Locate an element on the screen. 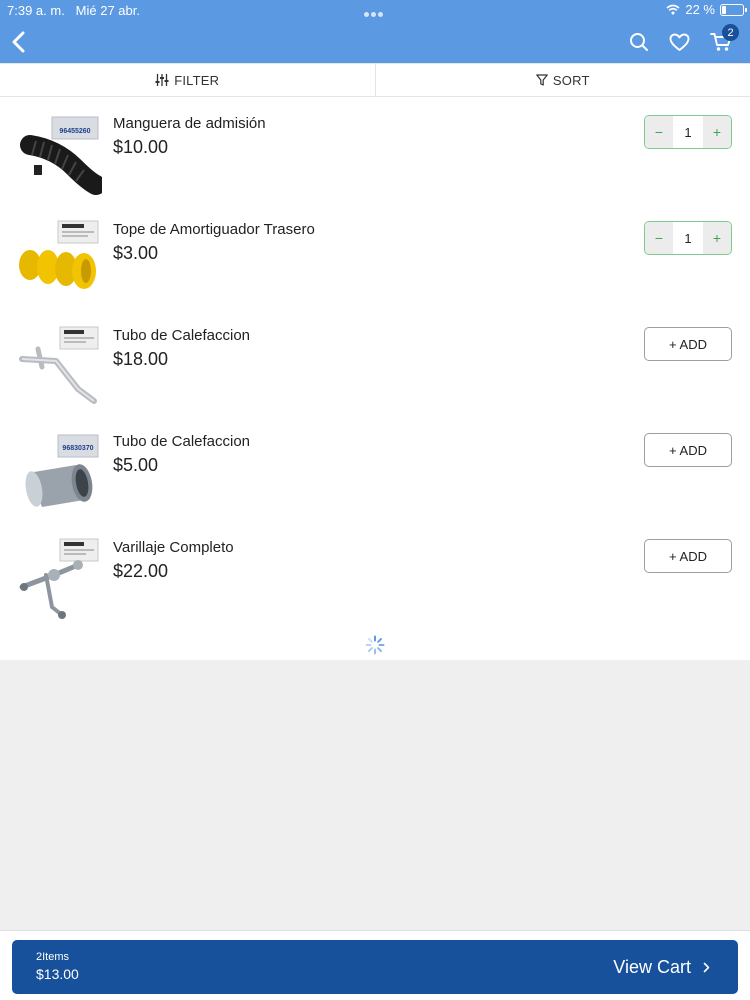 The width and height of the screenshot is (750, 1000). status-date: Mié 27 abr. is located at coordinates (107, 10).